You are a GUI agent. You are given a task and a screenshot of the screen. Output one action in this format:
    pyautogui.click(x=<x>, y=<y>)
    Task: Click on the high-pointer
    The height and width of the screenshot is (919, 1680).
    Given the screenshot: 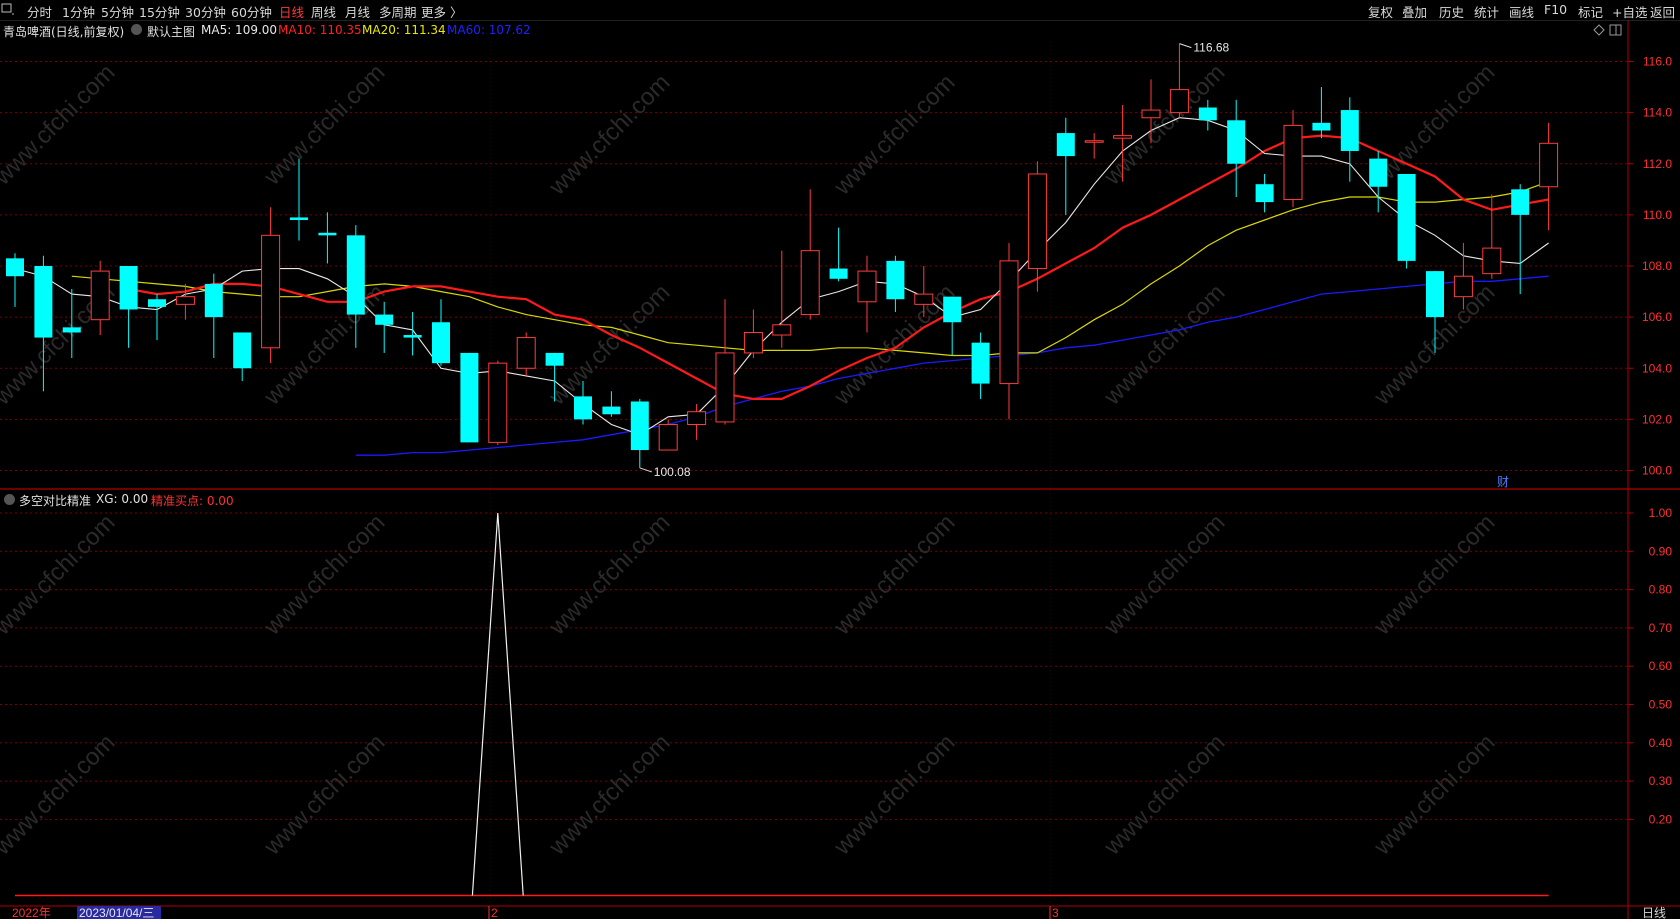 What is the action you would take?
    pyautogui.click(x=1185, y=46)
    